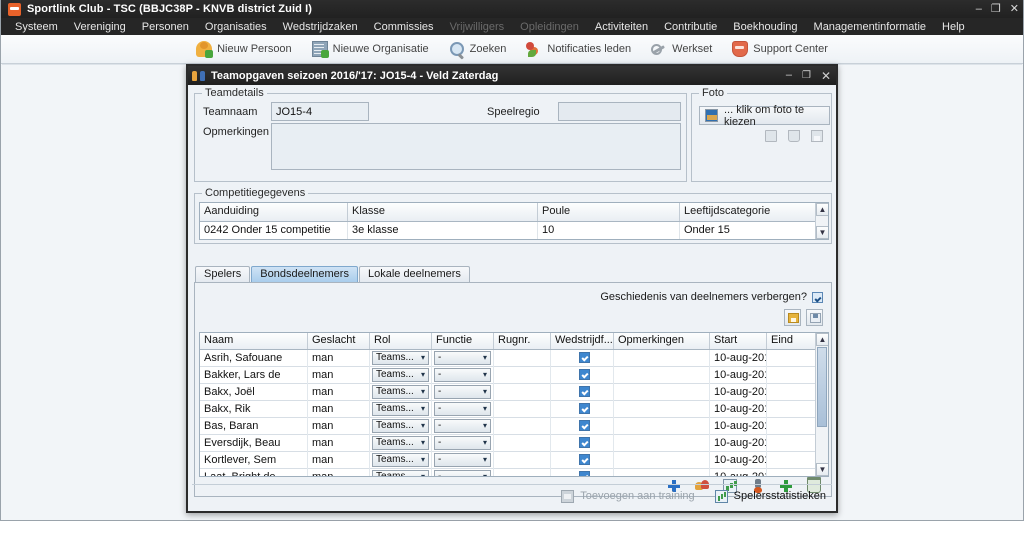  I want to click on speelregio-input, so click(619, 111).